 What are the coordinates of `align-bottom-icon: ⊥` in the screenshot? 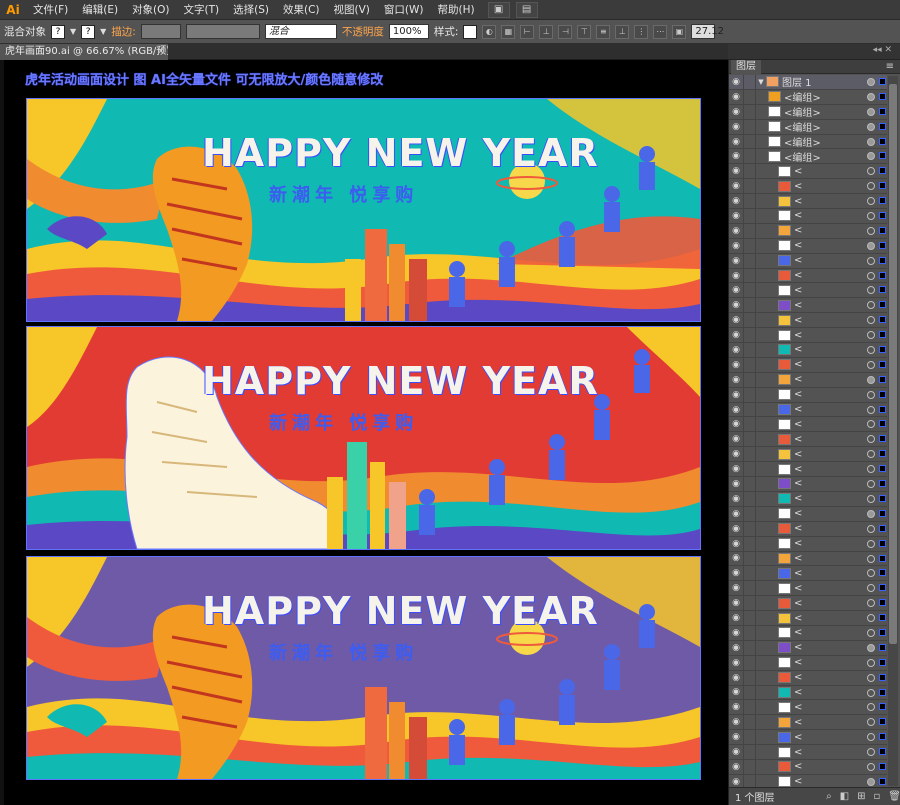 It's located at (622, 31).